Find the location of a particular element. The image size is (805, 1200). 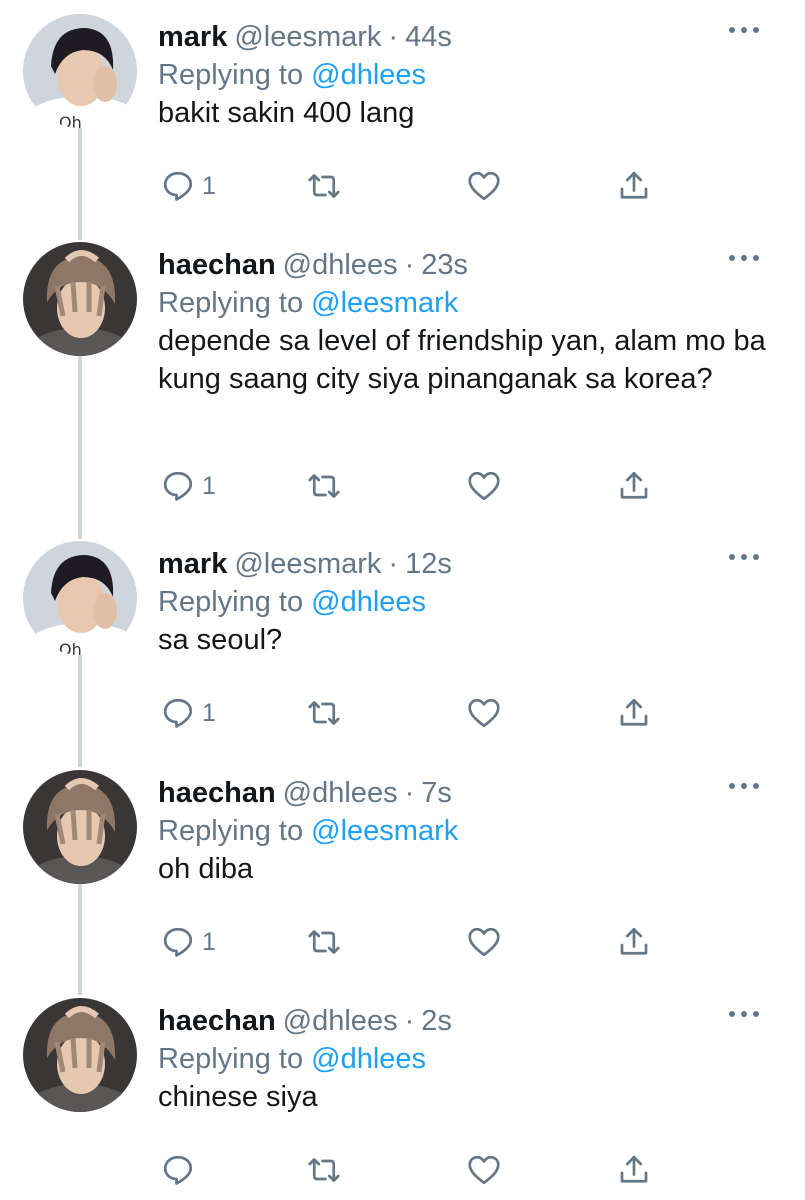

timestamp: 23s is located at coordinates (444, 265).